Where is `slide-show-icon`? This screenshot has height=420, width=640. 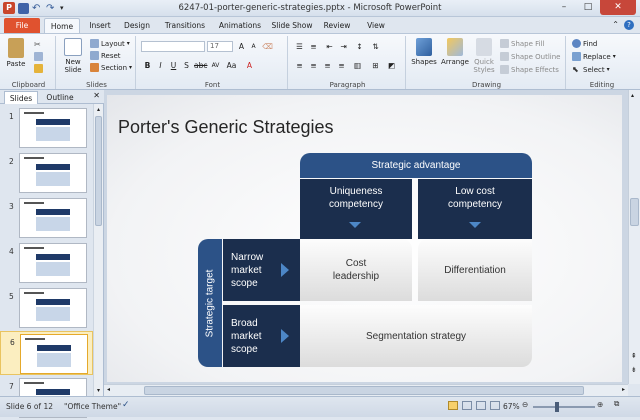
slide-show-icon is located at coordinates (495, 405).